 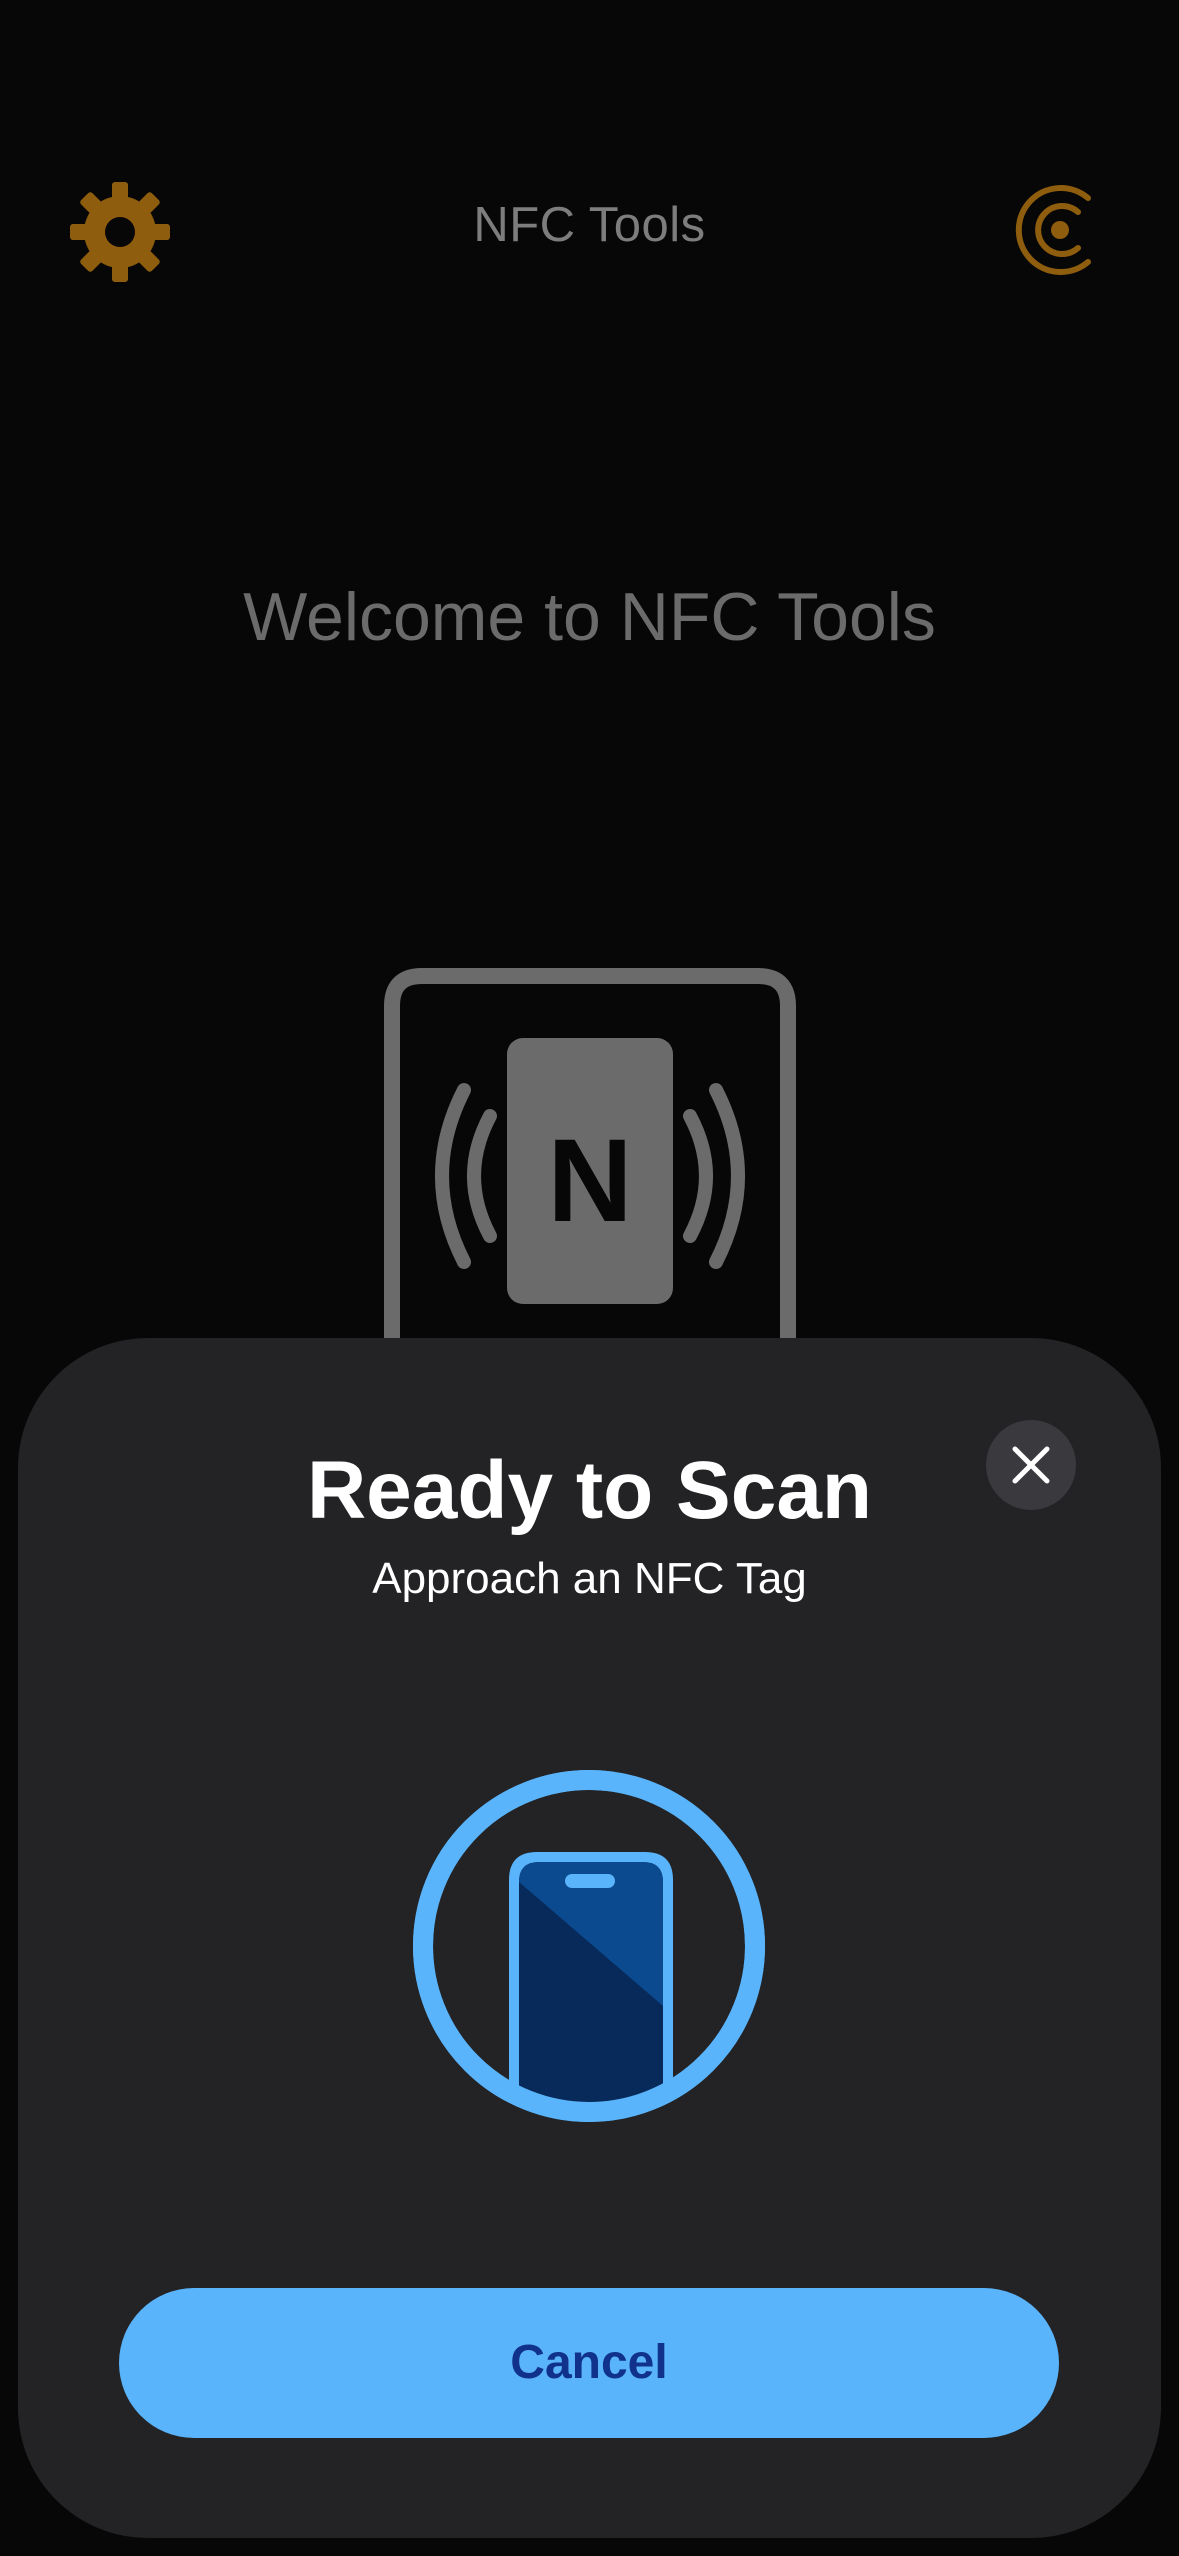 I want to click on scan-illustration, so click(x=589, y=1946).